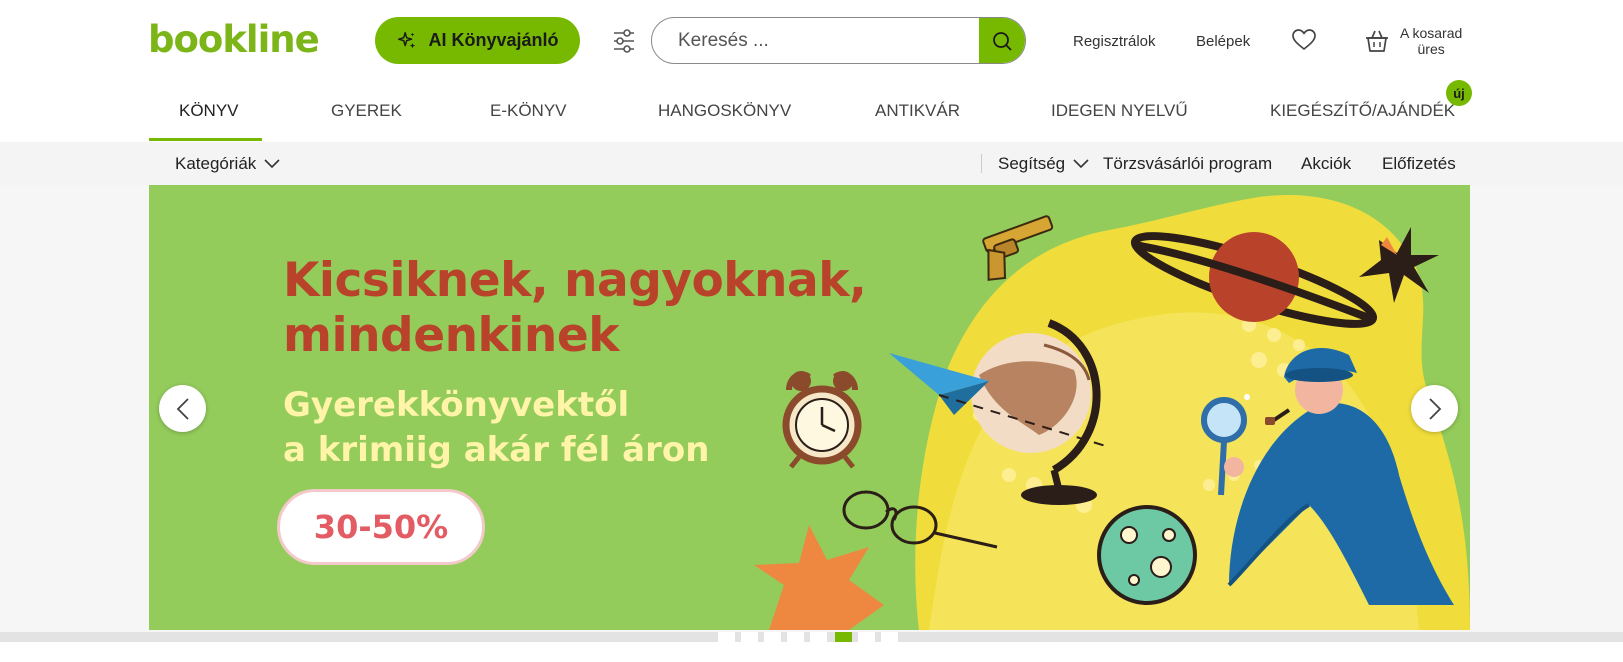 This screenshot has height=662, width=1623. Describe the element at coordinates (496, 450) in the screenshot. I see `banner-subline2: a krimiig akár fél áron` at that location.